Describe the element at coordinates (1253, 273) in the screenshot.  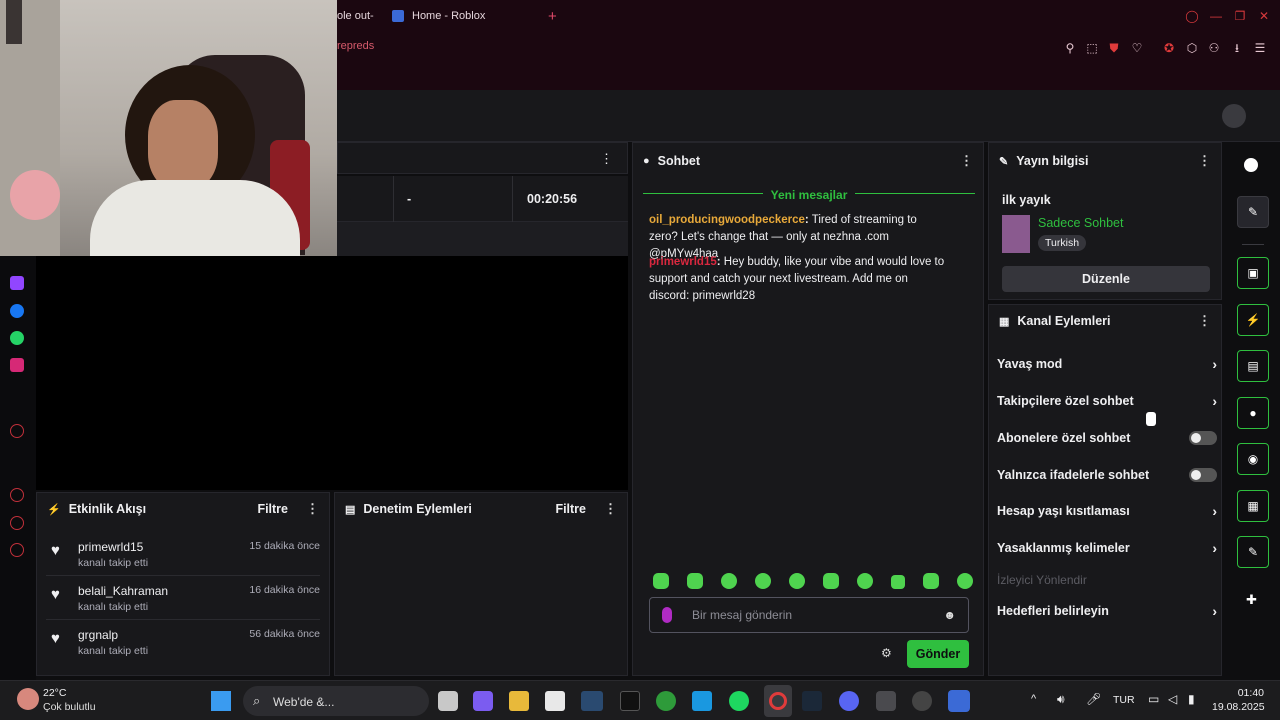
I see `rail-clip-button: ▣` at that location.